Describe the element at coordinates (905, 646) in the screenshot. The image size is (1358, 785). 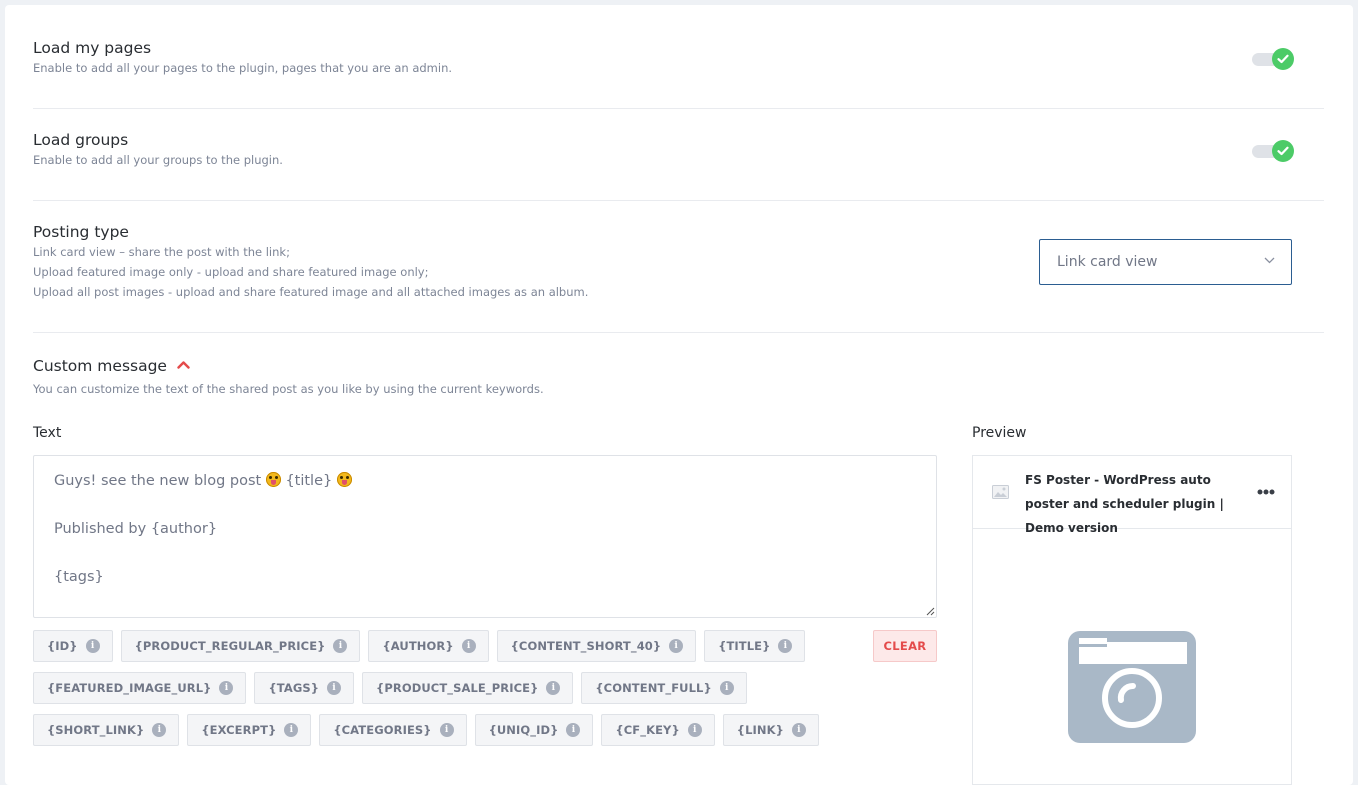
I see `clear-button: CLEAR` at that location.